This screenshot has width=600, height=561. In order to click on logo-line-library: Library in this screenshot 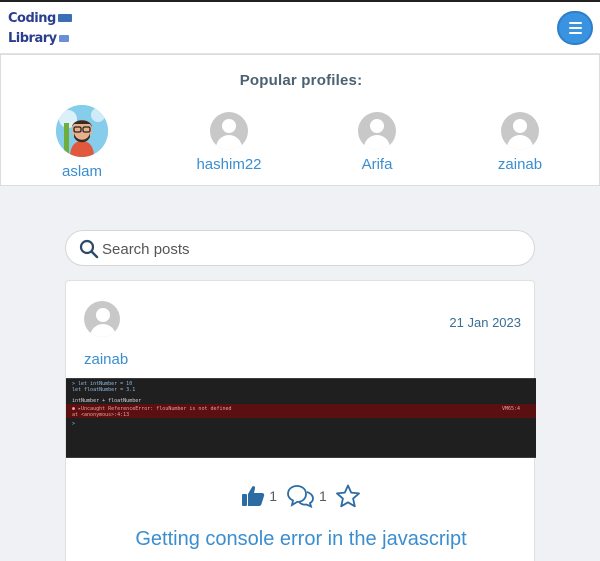, I will do `click(48, 38)`.